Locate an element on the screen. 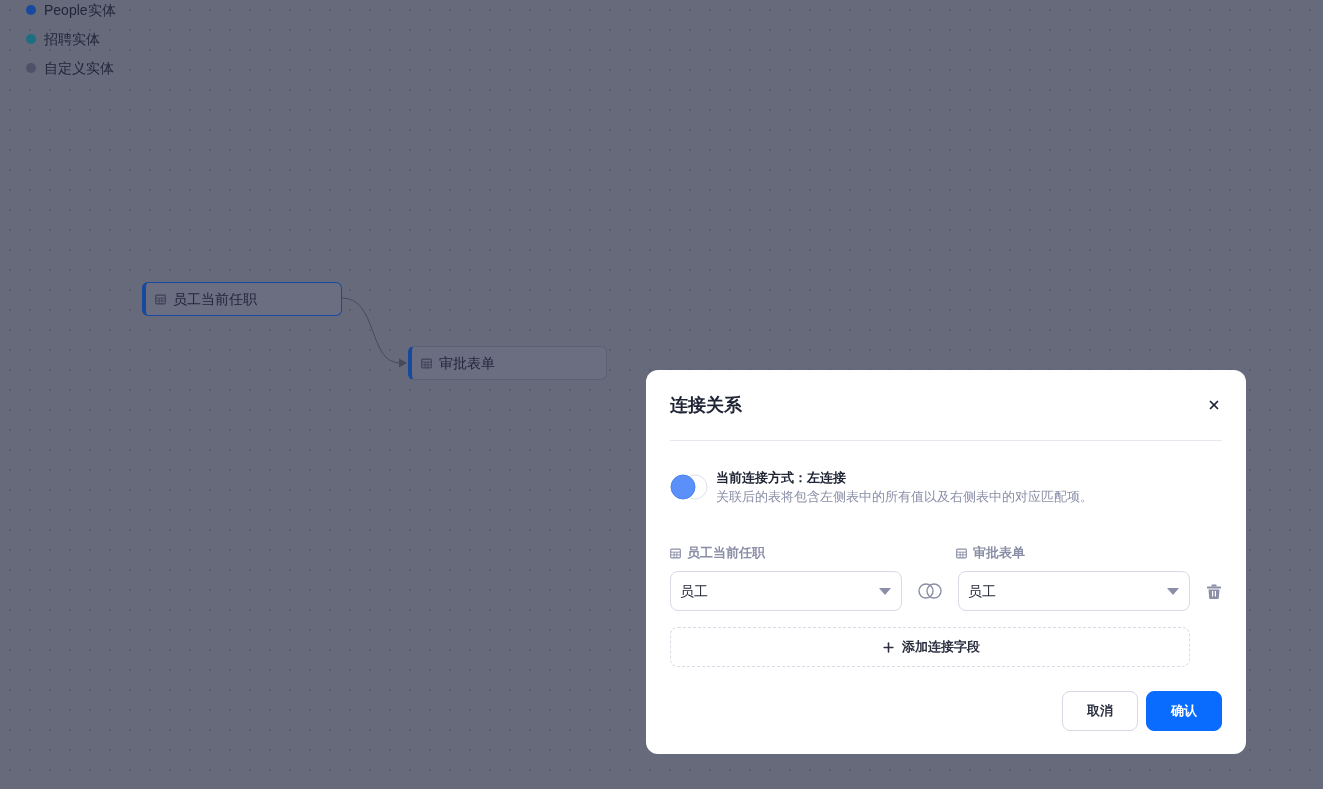 The height and width of the screenshot is (789, 1323). table-label: 员工当前任职 is located at coordinates (726, 553).